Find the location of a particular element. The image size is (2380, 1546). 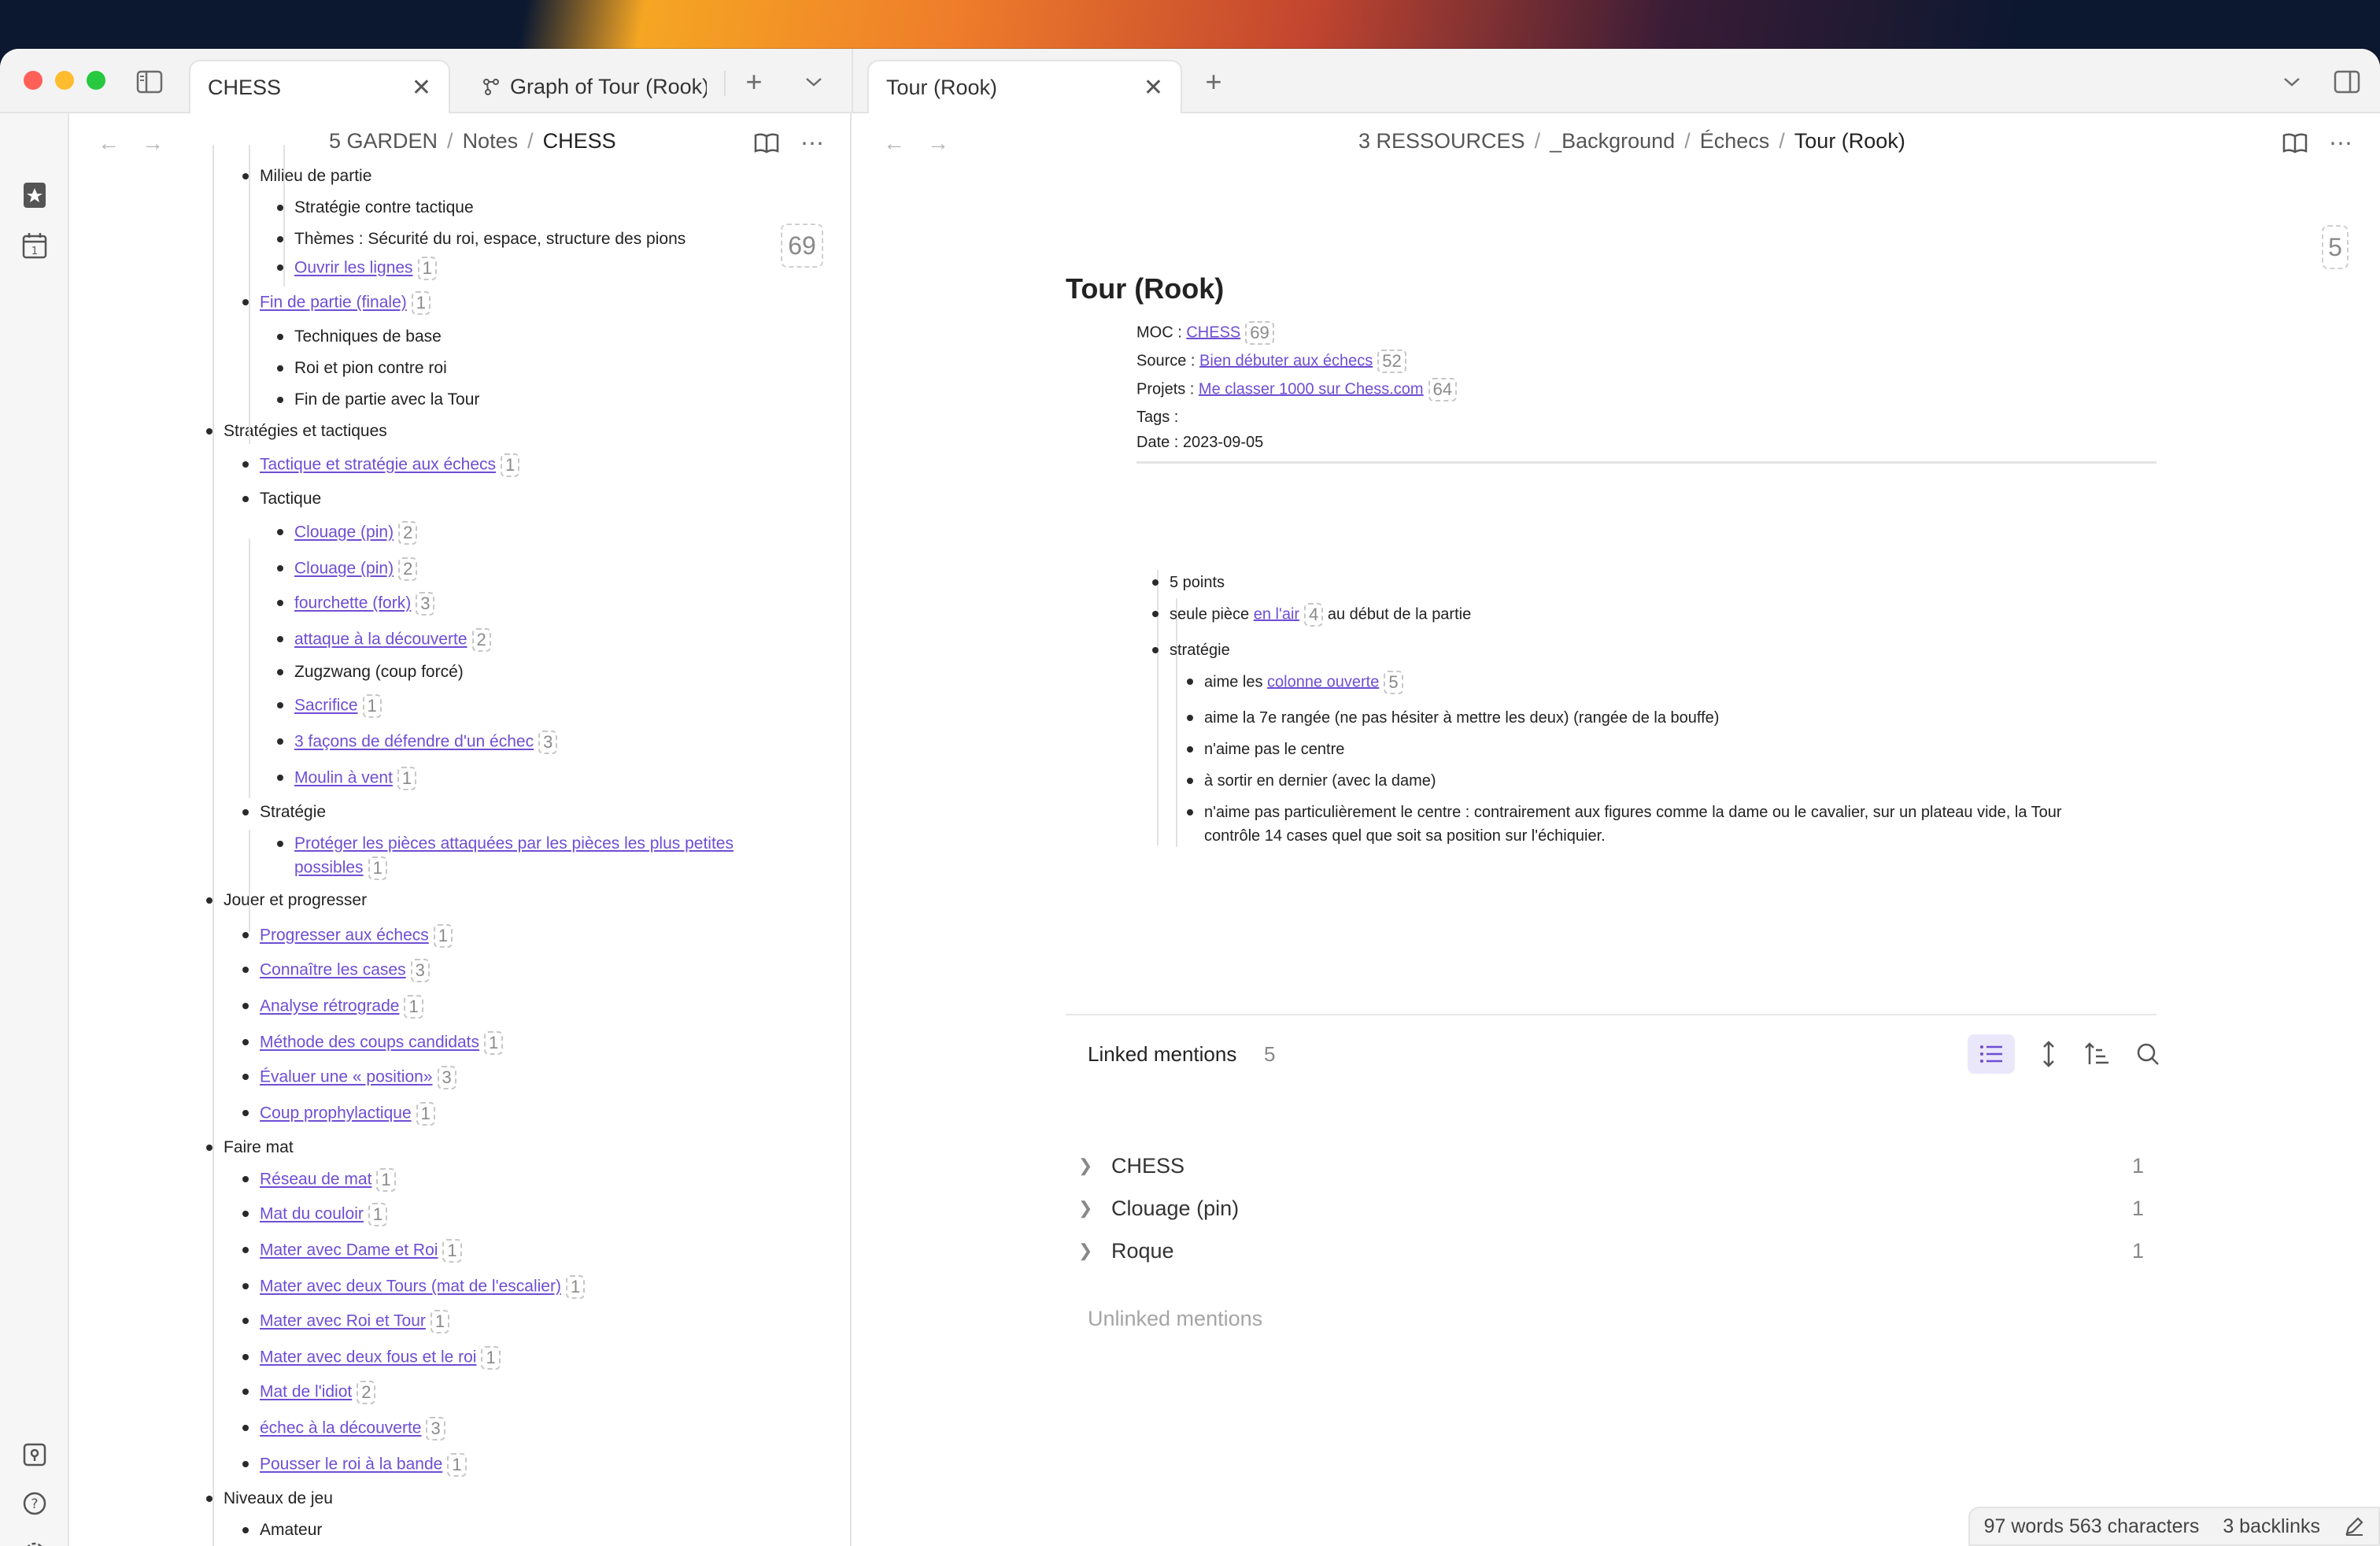

breadcrumb-item: Tour (Rook) is located at coordinates (1850, 141).